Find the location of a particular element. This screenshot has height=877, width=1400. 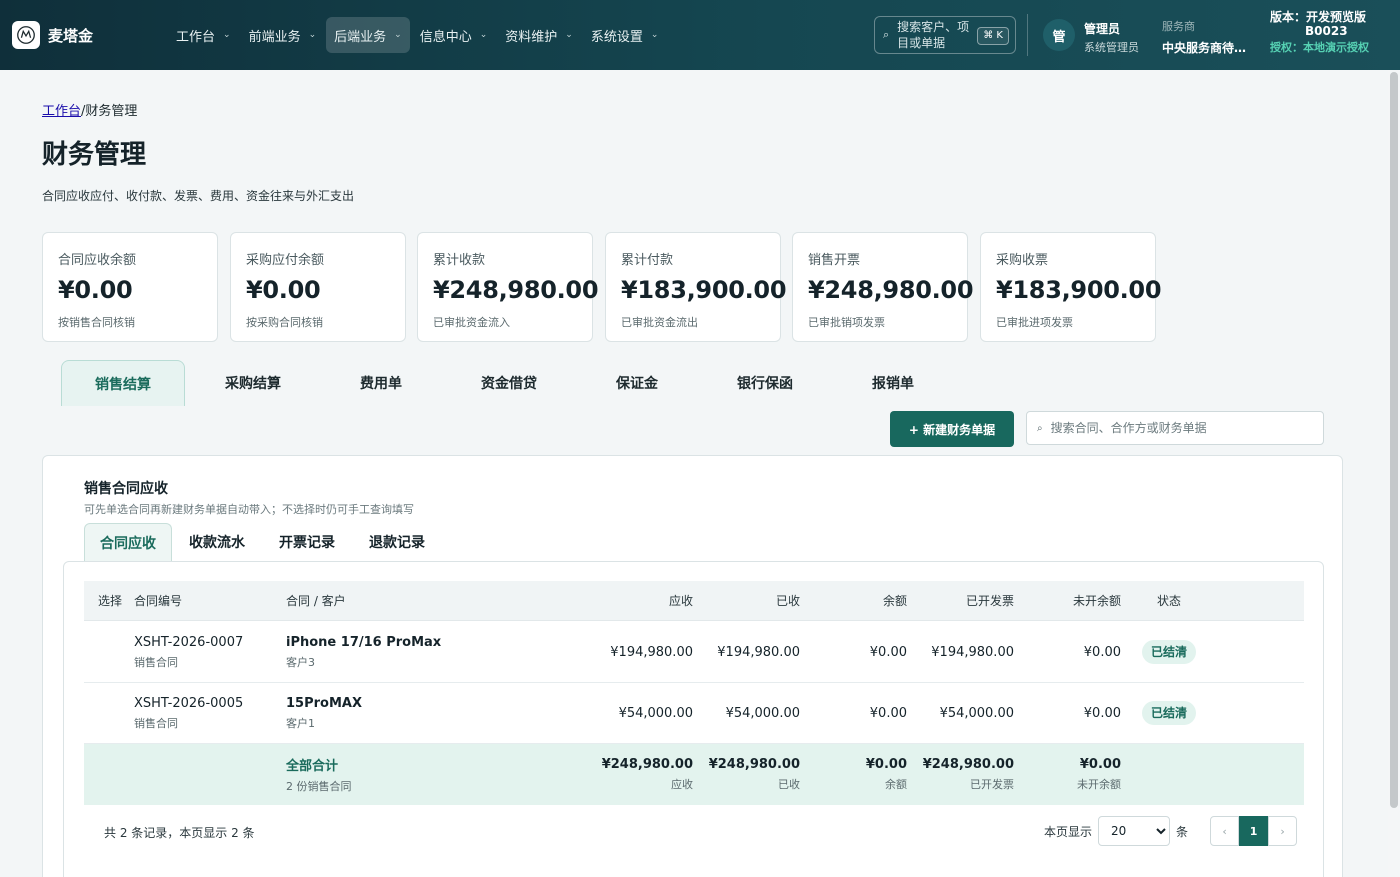

page-subtitle: 合同应收应付、收付款、发票、费用、资金往来与外汇支出 is located at coordinates (198, 196).